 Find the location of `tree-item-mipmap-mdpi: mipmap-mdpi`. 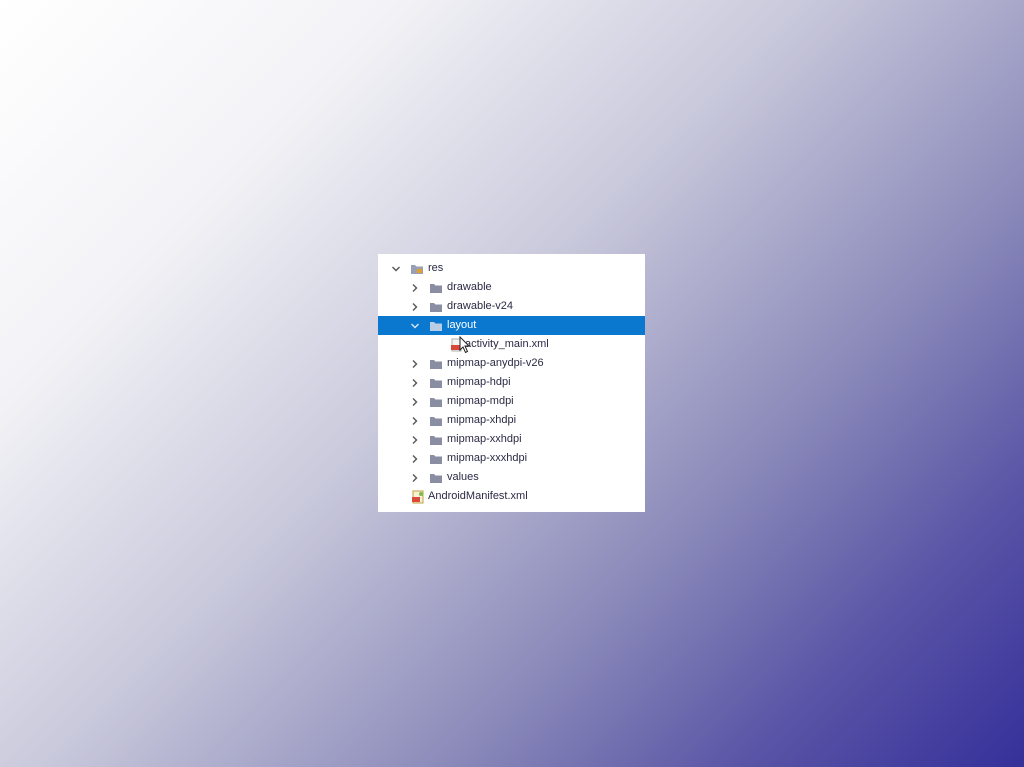

tree-item-mipmap-mdpi: mipmap-mdpi is located at coordinates (511, 401).